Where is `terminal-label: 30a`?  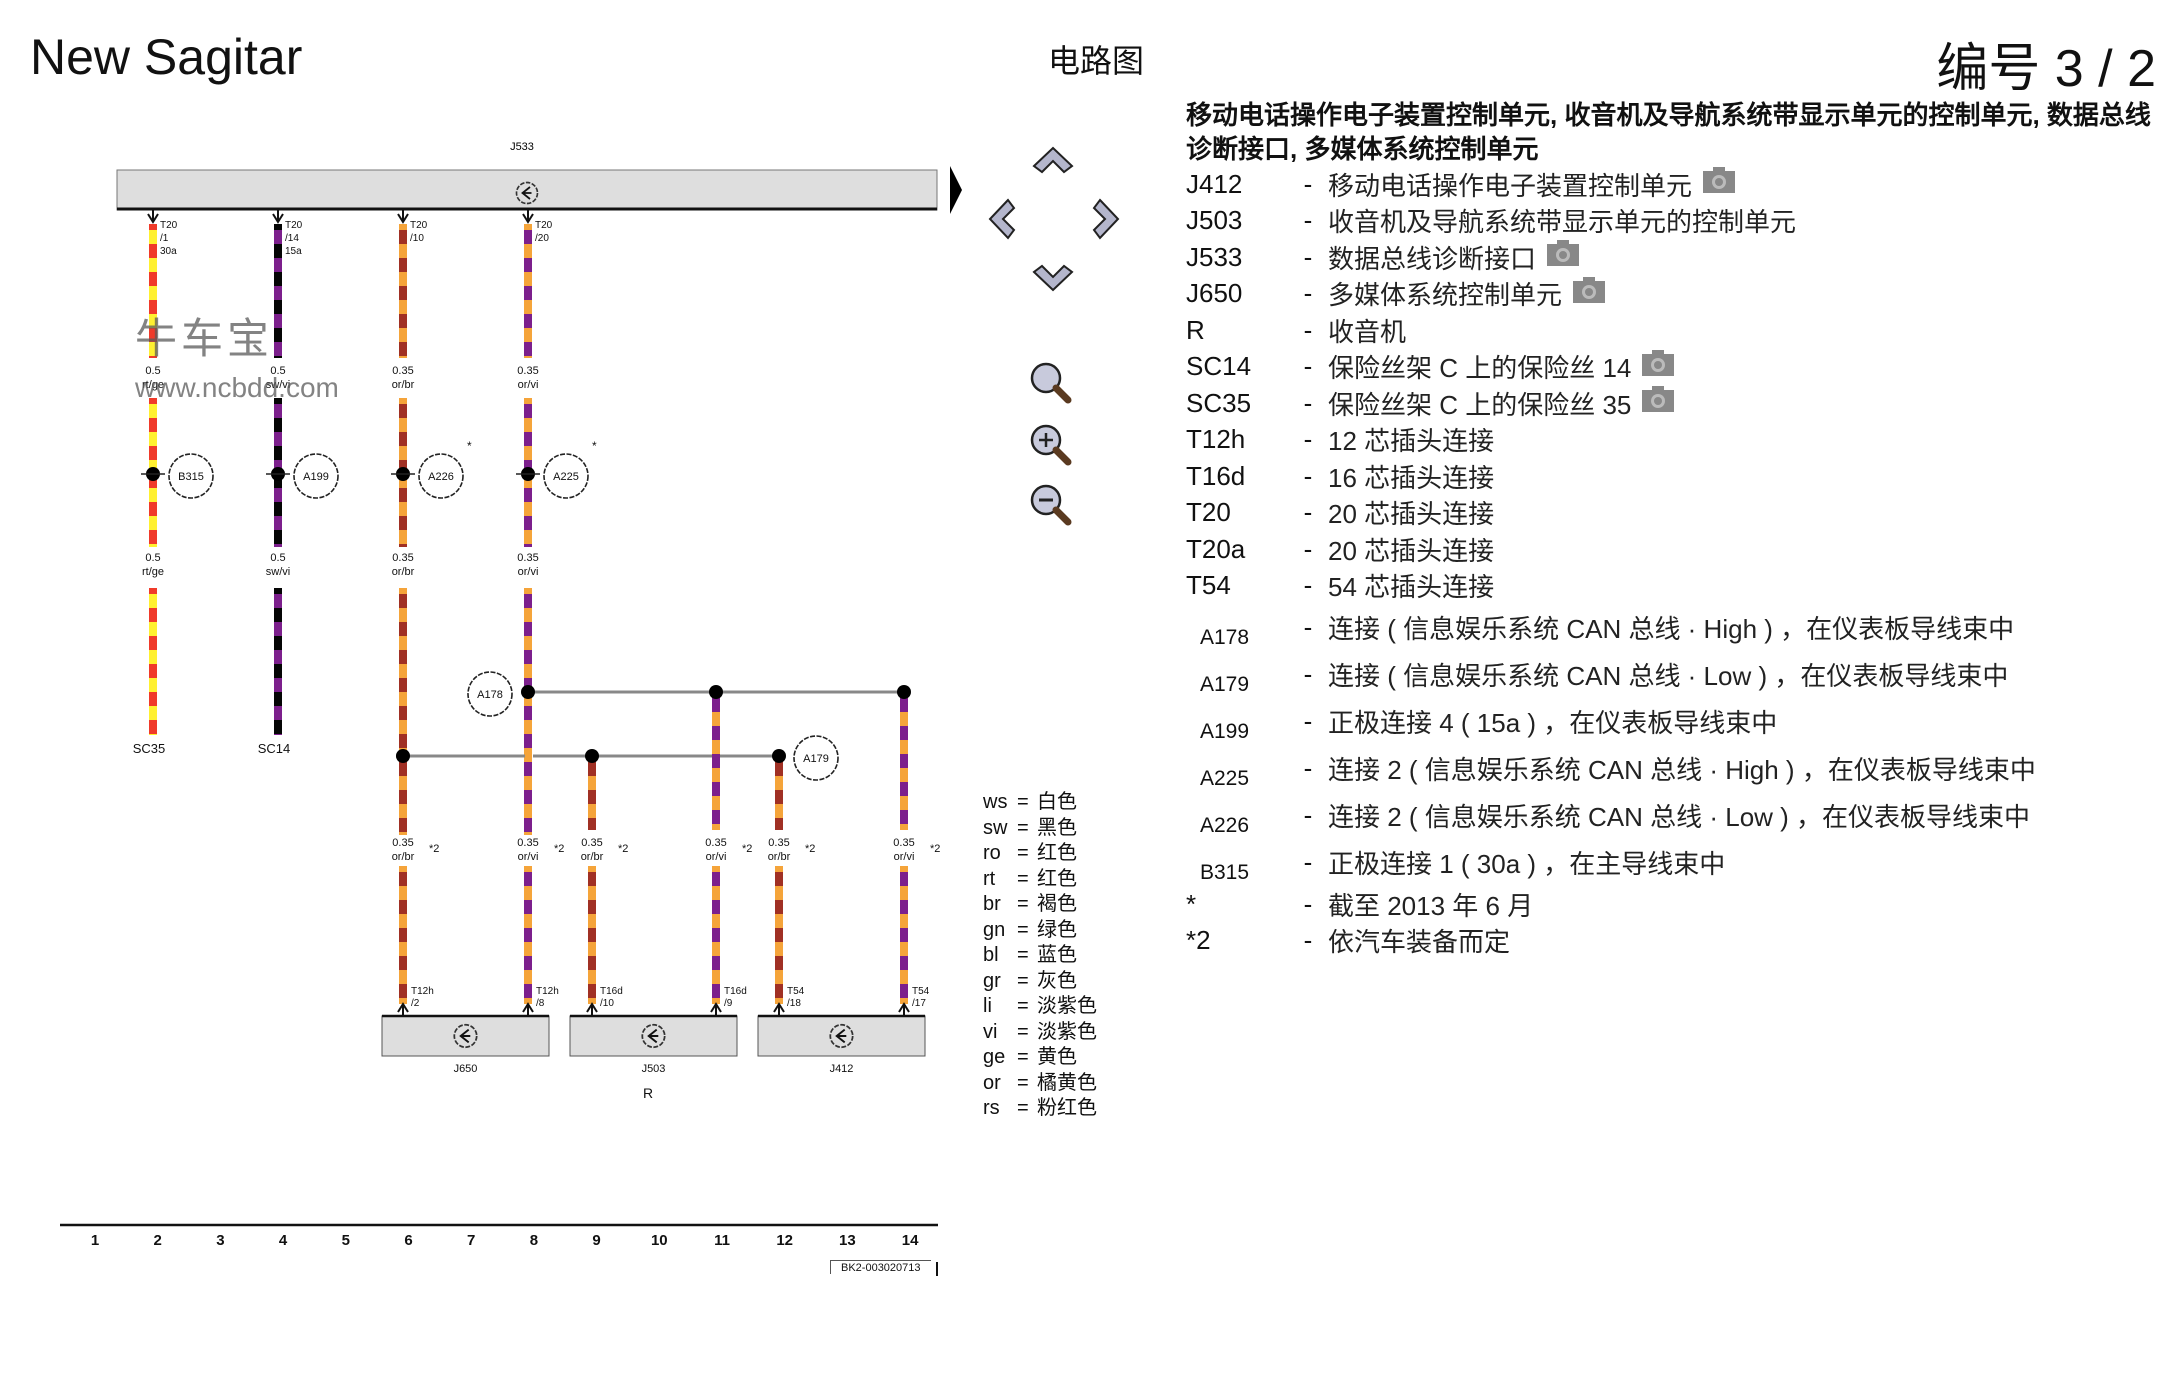 terminal-label: 30a is located at coordinates (168, 251).